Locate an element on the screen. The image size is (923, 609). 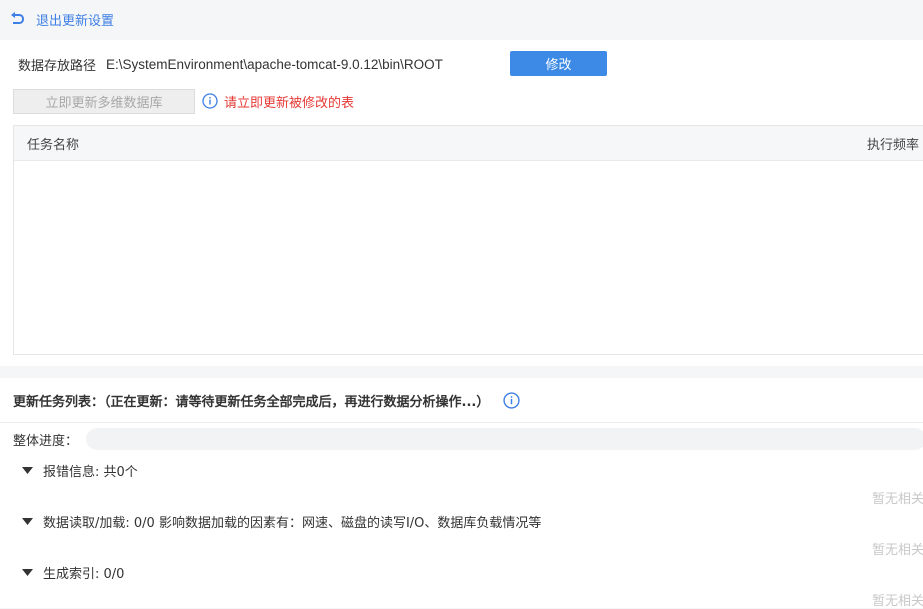
task-table-header: 任务名称 执行频率 is located at coordinates (468, 143).